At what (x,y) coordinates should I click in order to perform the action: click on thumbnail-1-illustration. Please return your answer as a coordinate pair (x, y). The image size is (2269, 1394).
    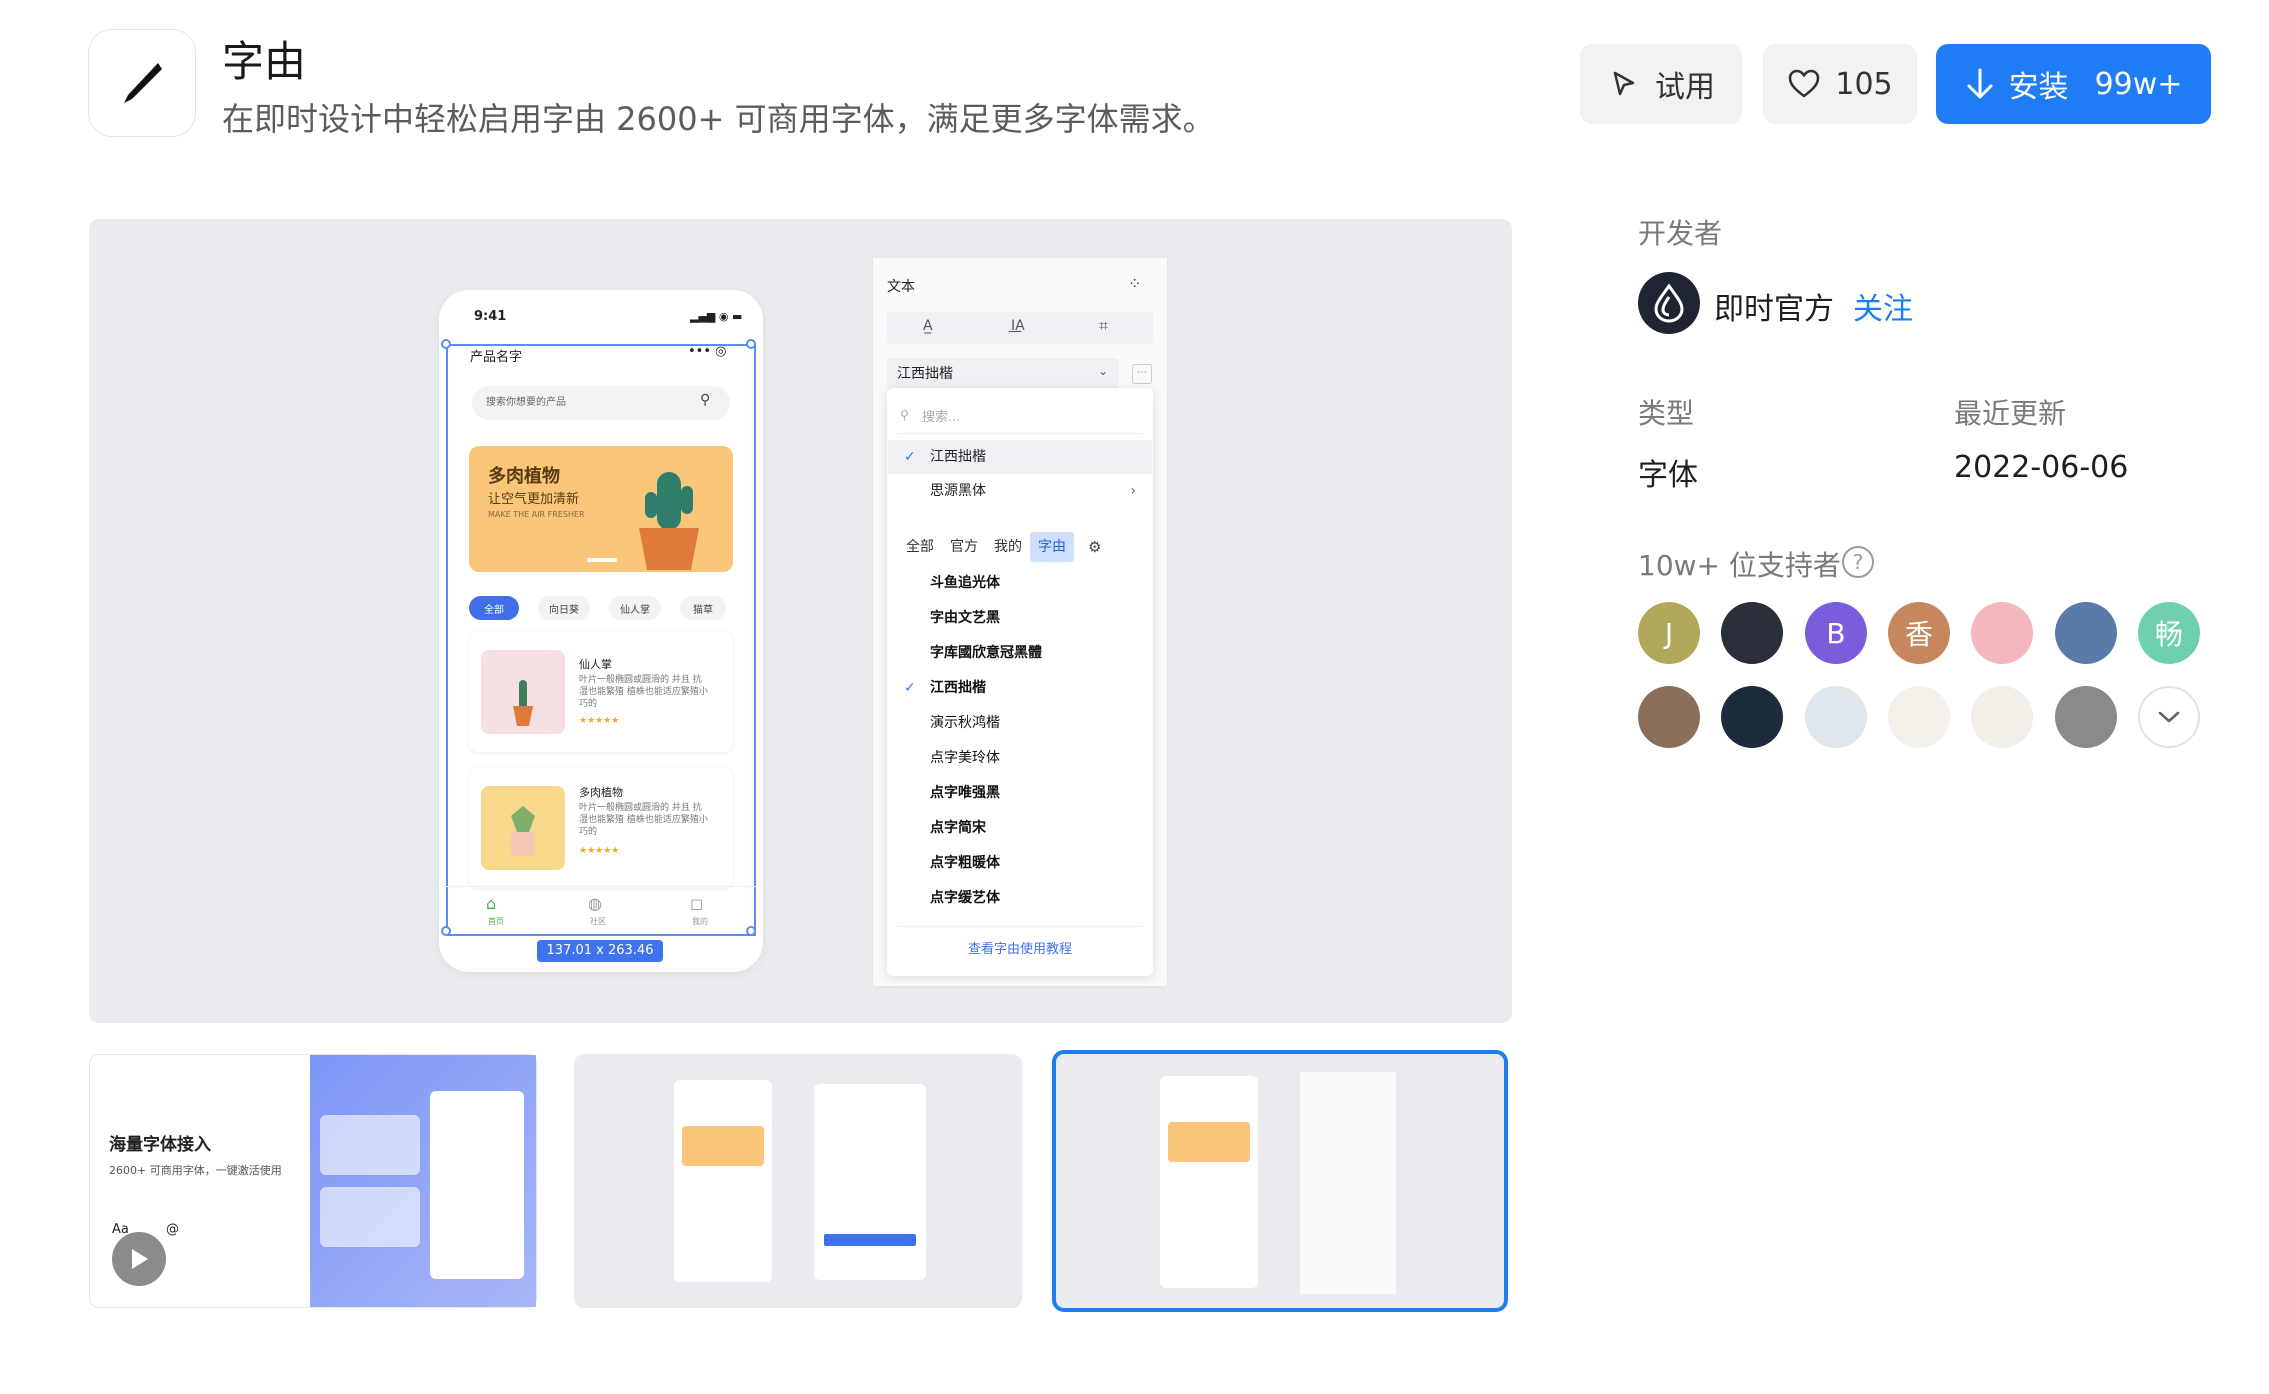
    Looking at the image, I should click on (423, 1181).